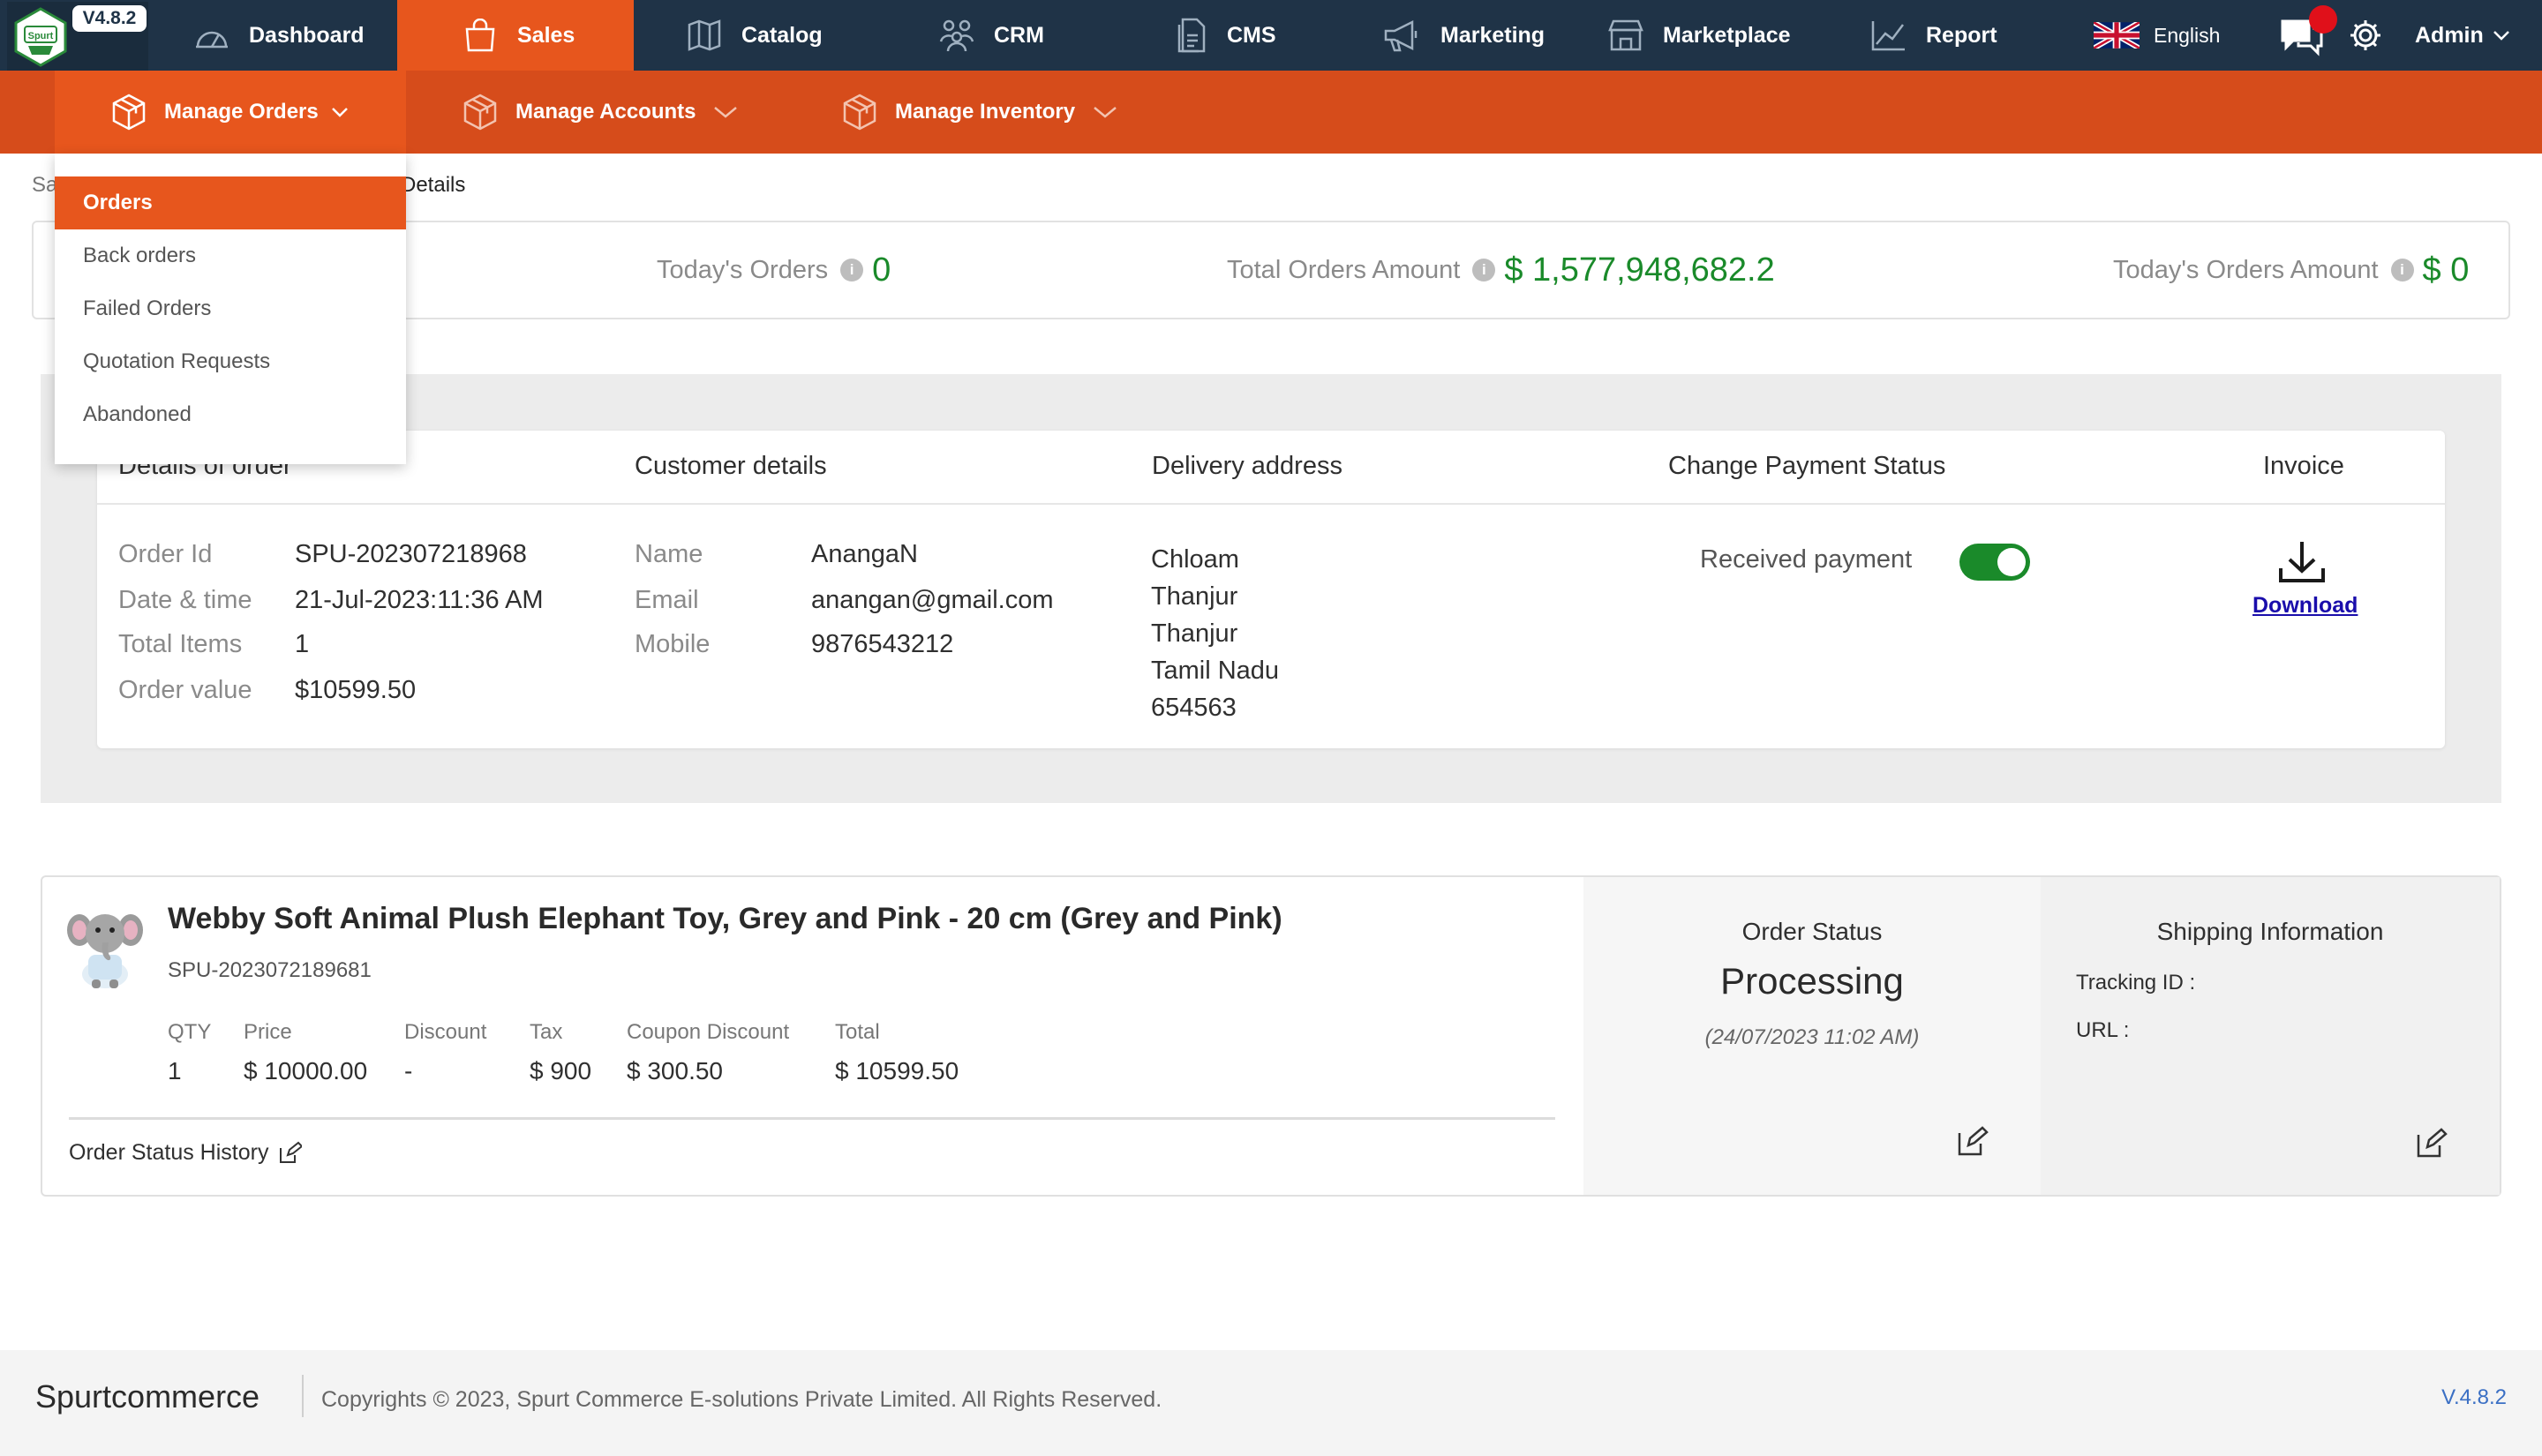 The height and width of the screenshot is (1456, 2542). What do you see at coordinates (411, 554) in the screenshot?
I see `order-id-value: SPU-202307218968` at bounding box center [411, 554].